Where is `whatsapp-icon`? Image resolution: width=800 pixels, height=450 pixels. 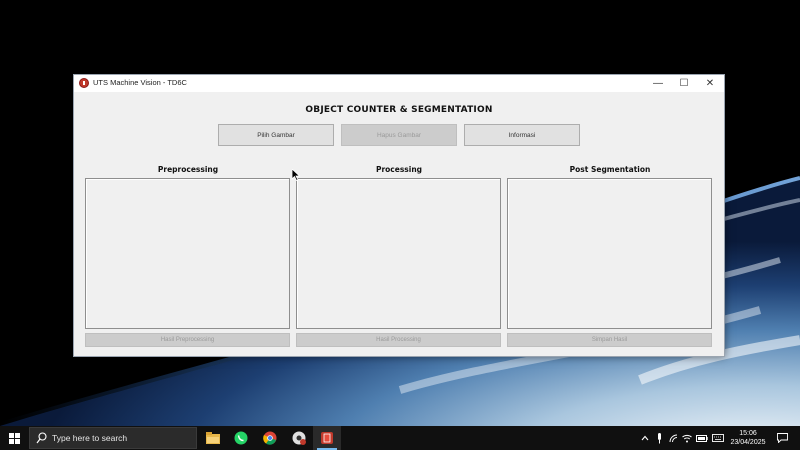 whatsapp-icon is located at coordinates (241, 438).